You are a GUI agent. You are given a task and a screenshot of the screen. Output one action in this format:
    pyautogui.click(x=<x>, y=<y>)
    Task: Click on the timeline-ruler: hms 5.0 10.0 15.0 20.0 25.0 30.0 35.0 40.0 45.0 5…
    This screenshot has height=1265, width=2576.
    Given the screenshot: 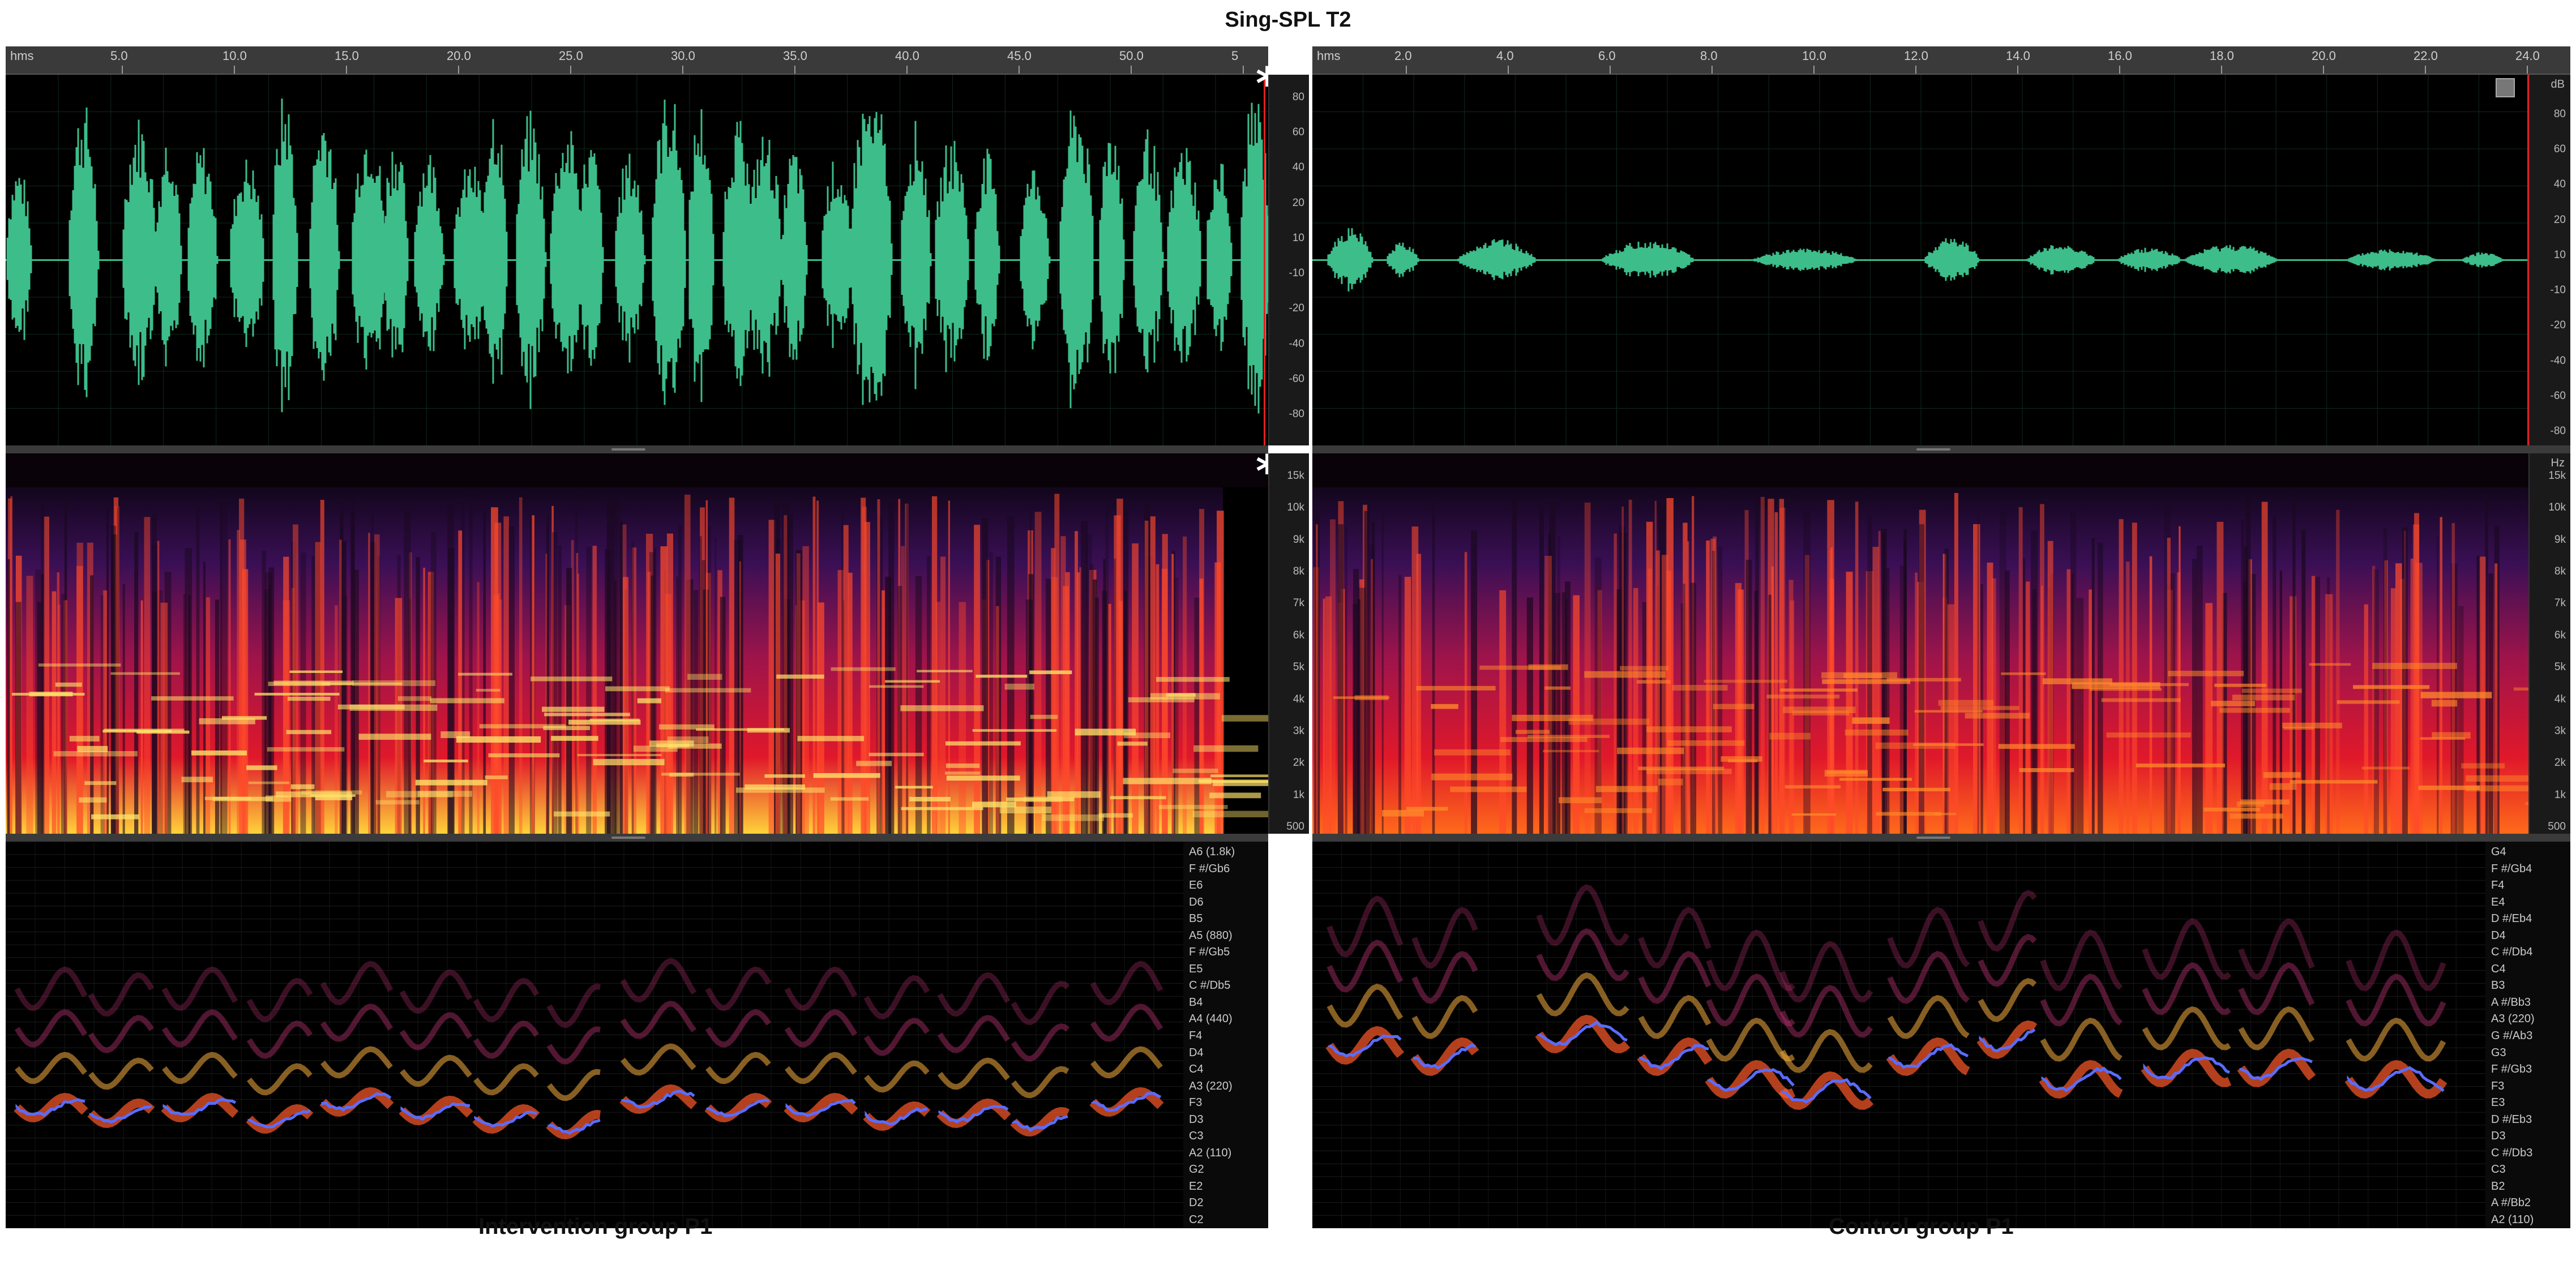 What is the action you would take?
    pyautogui.click(x=637, y=60)
    